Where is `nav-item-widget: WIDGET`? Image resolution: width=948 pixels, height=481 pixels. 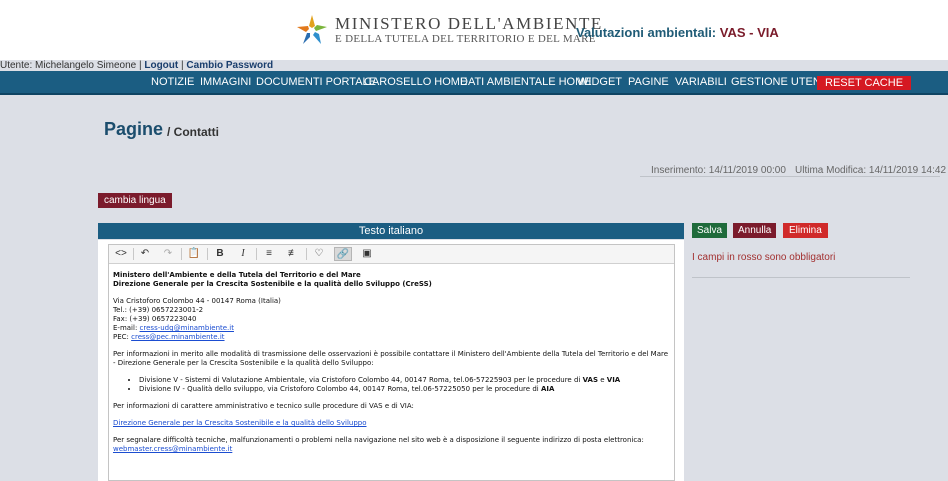 nav-item-widget: WIDGET is located at coordinates (600, 82).